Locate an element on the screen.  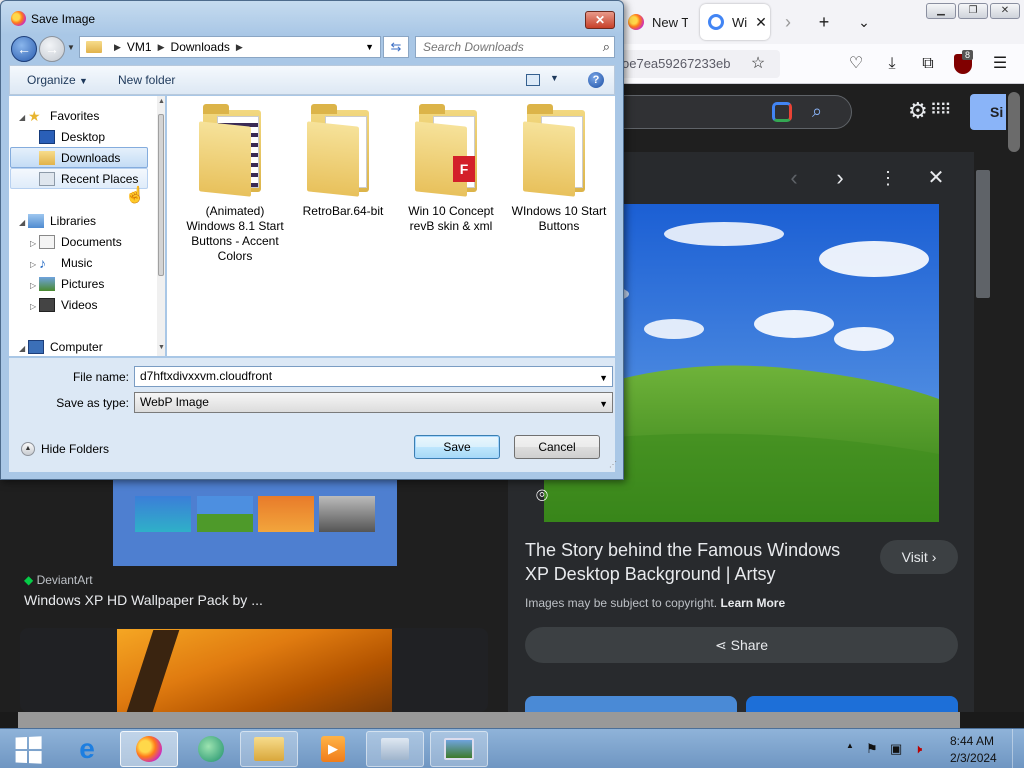
share-button: ⋖ Share is located at coordinates (741, 645).